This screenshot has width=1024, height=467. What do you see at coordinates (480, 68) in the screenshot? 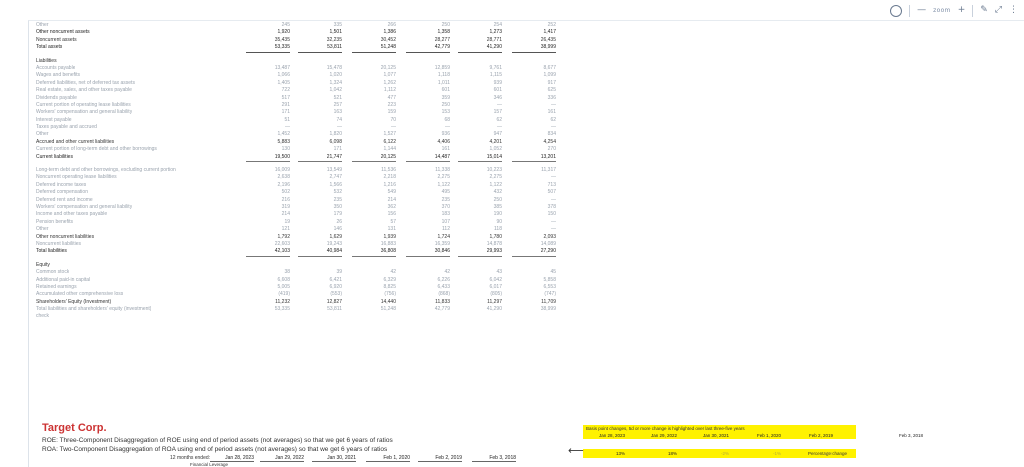
I see `liability-cell: 9,761` at bounding box center [480, 68].